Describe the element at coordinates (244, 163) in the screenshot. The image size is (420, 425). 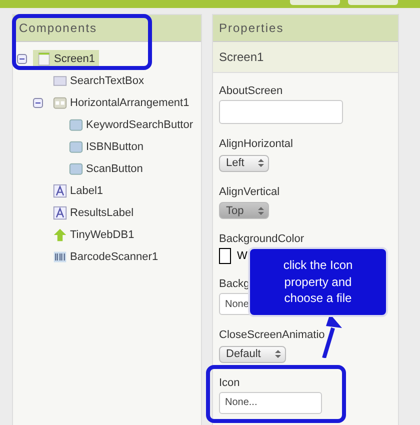
I see `dropdown: Left` at that location.